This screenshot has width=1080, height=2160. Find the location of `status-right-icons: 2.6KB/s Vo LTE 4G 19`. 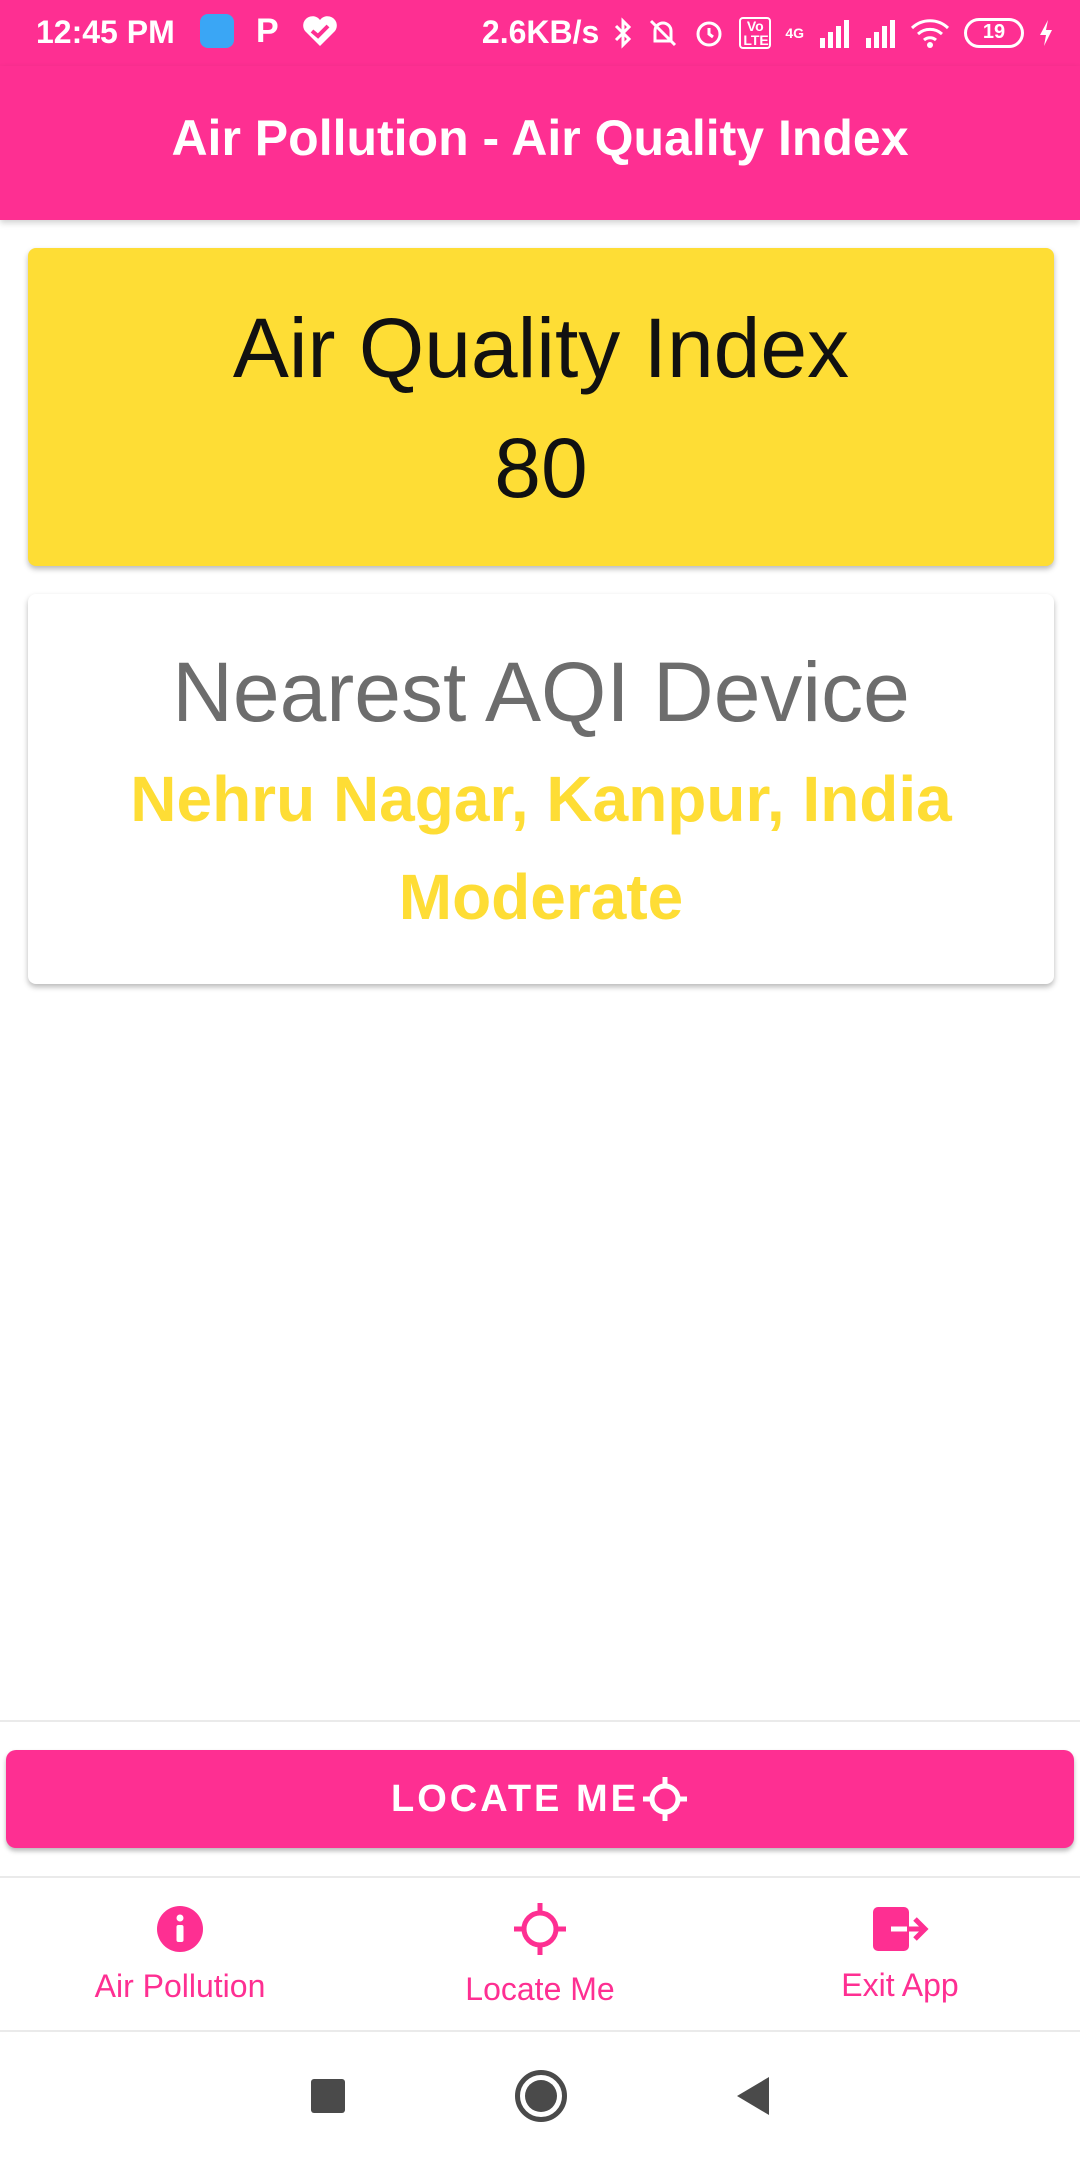

status-right-icons: 2.6KB/s Vo LTE 4G 19 is located at coordinates (768, 32).